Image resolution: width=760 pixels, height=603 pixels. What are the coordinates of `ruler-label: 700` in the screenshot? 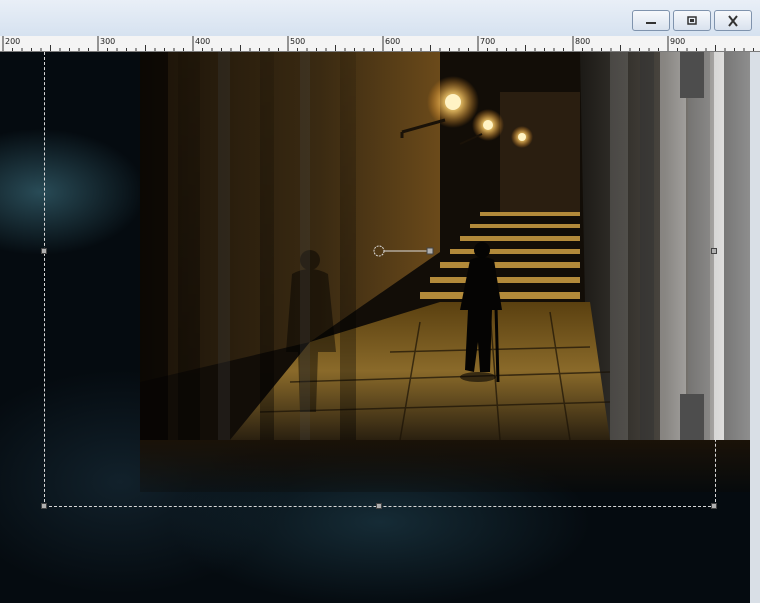 It's located at (488, 41).